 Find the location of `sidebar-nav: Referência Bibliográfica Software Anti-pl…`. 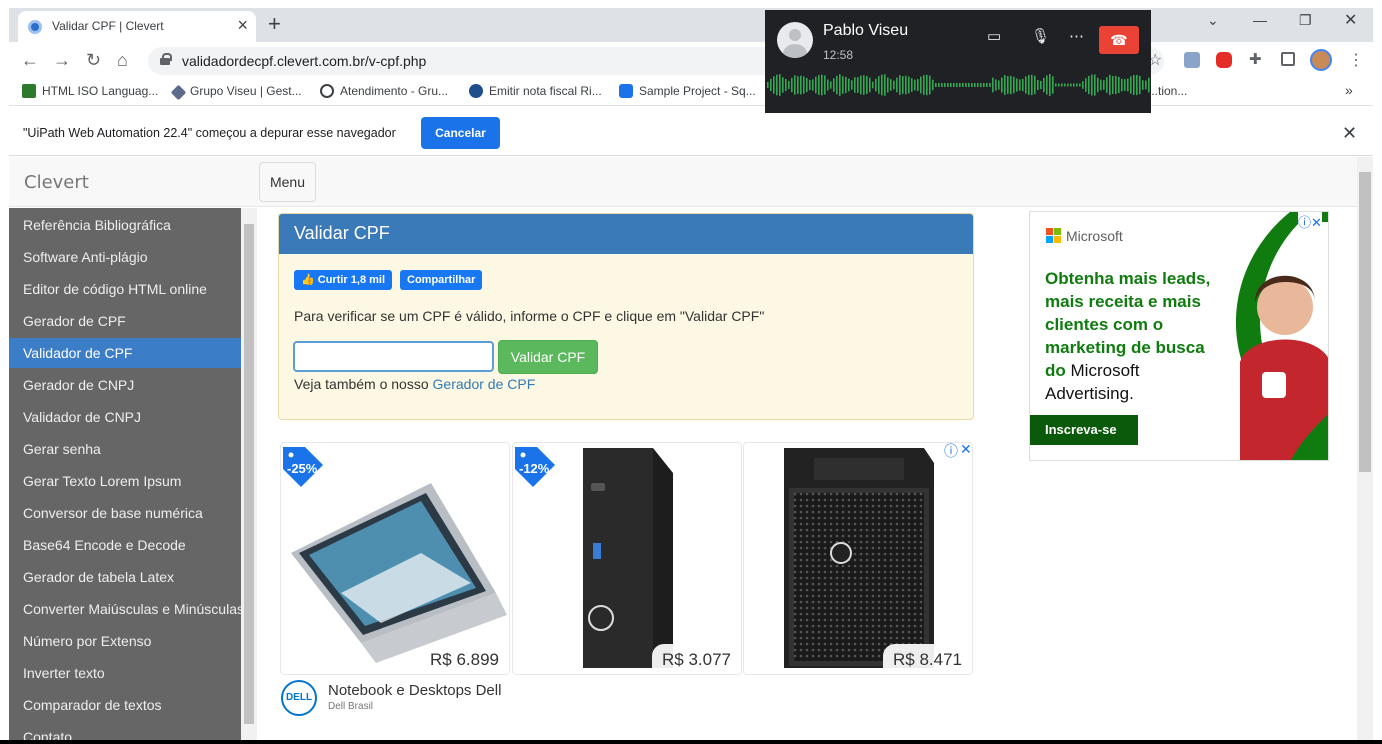

sidebar-nav: Referência Bibliográfica Software Anti-pl… is located at coordinates (125, 474).